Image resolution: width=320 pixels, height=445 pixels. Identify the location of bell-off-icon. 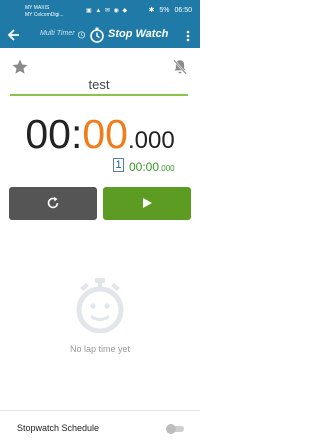
(180, 67).